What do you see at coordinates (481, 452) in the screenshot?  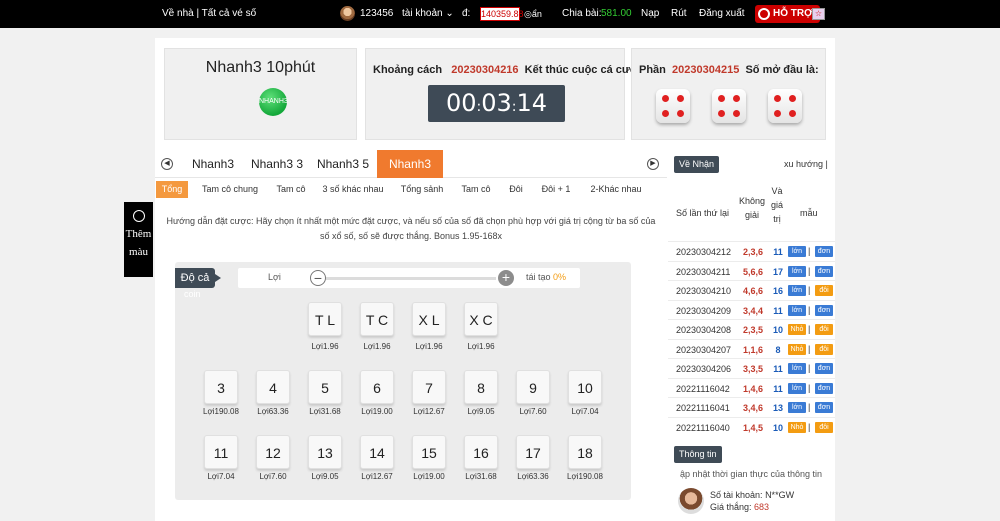 I see `sum-button-16: 16` at bounding box center [481, 452].